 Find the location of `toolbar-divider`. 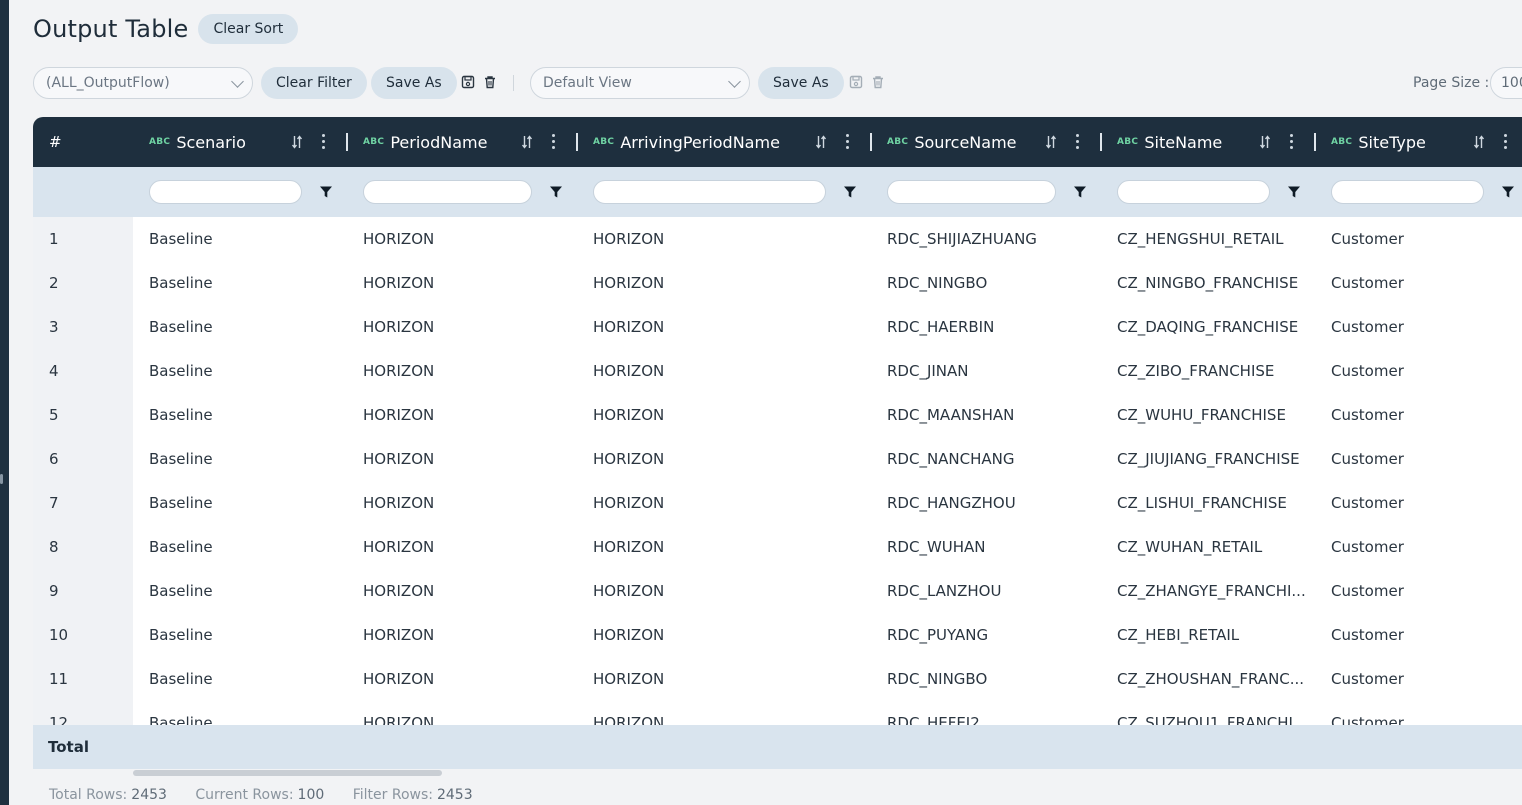

toolbar-divider is located at coordinates (513, 83).